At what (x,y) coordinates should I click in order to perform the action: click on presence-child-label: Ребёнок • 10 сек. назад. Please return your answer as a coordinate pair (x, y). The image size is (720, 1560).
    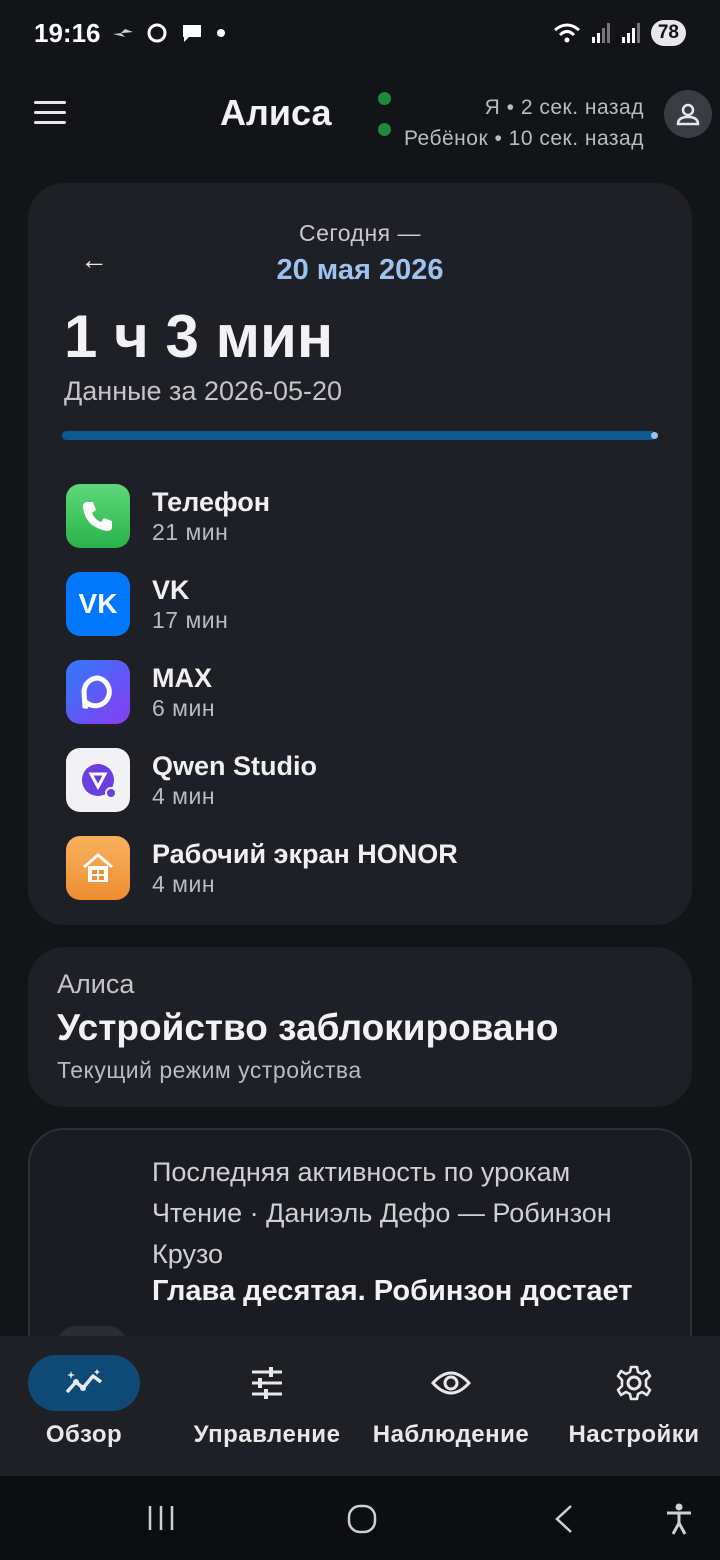
    Looking at the image, I should click on (523, 138).